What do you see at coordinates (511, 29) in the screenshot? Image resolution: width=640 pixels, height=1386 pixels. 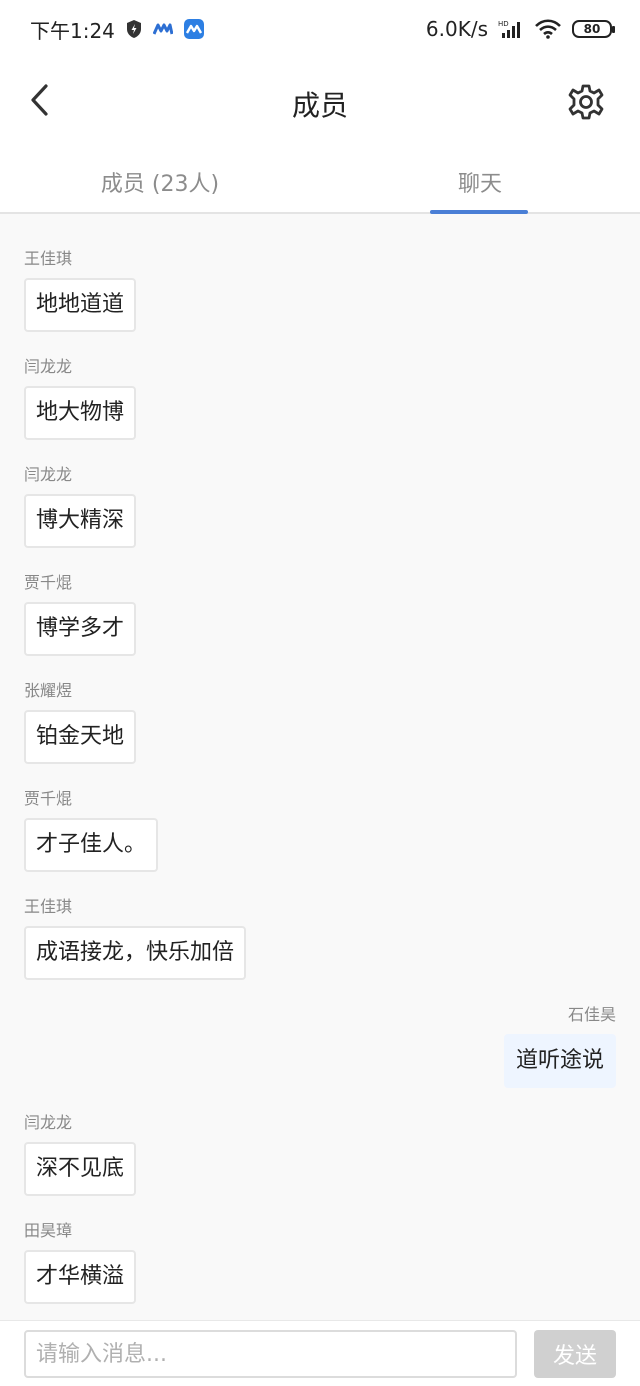 I see `signal-icon: HD` at bounding box center [511, 29].